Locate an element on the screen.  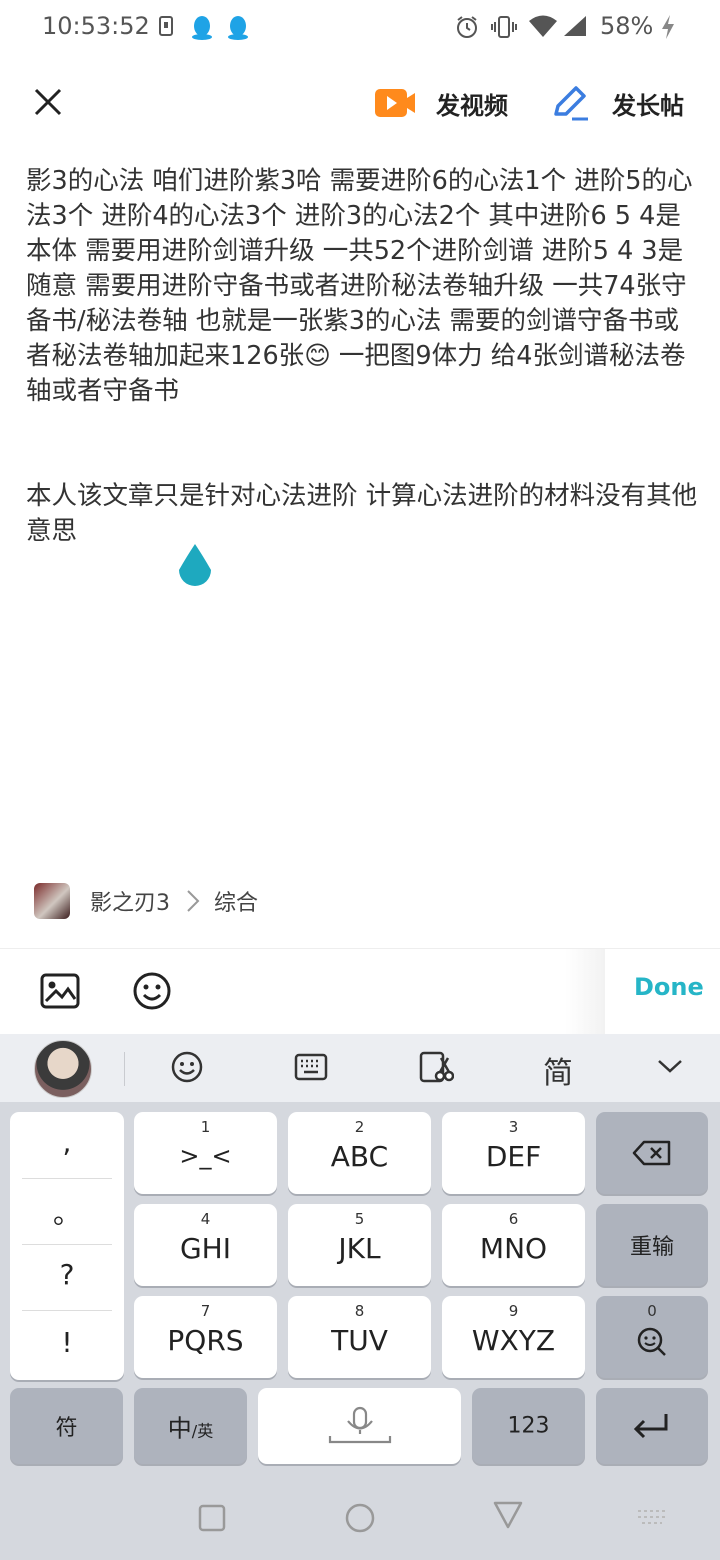
status-bar: 10:53:52 58% is located at coordinates (360, 28).